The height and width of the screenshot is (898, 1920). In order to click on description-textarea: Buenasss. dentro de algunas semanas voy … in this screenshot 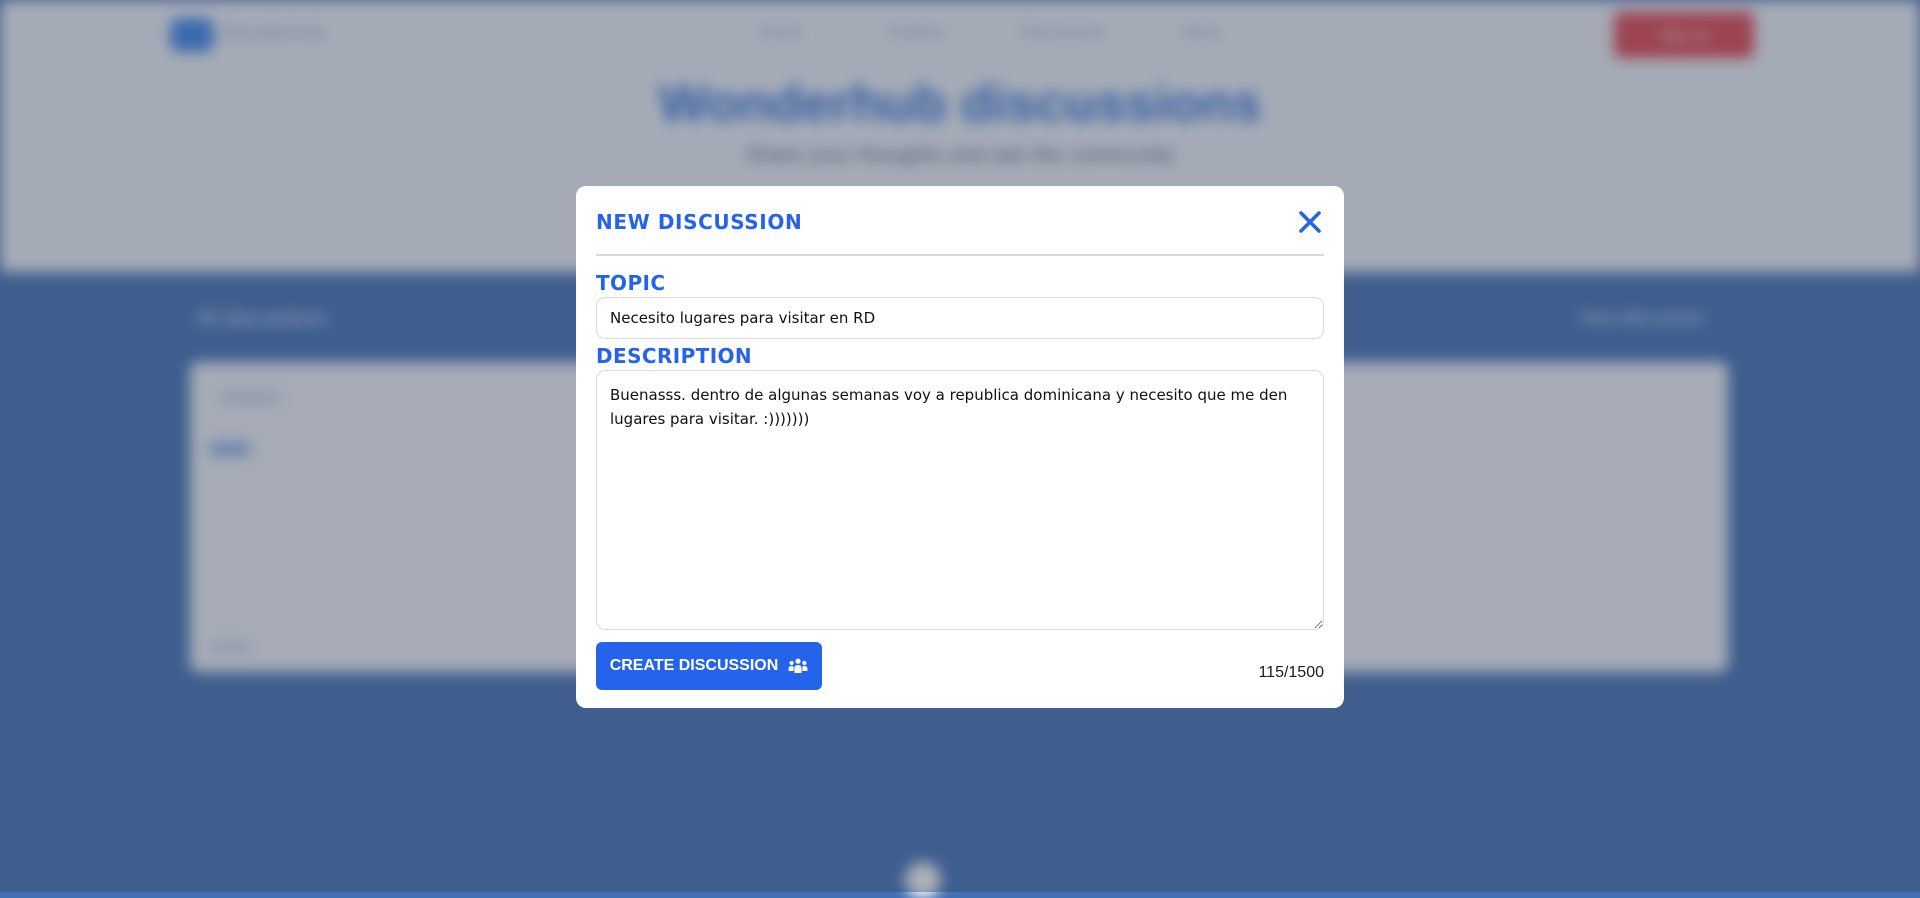, I will do `click(960, 500)`.